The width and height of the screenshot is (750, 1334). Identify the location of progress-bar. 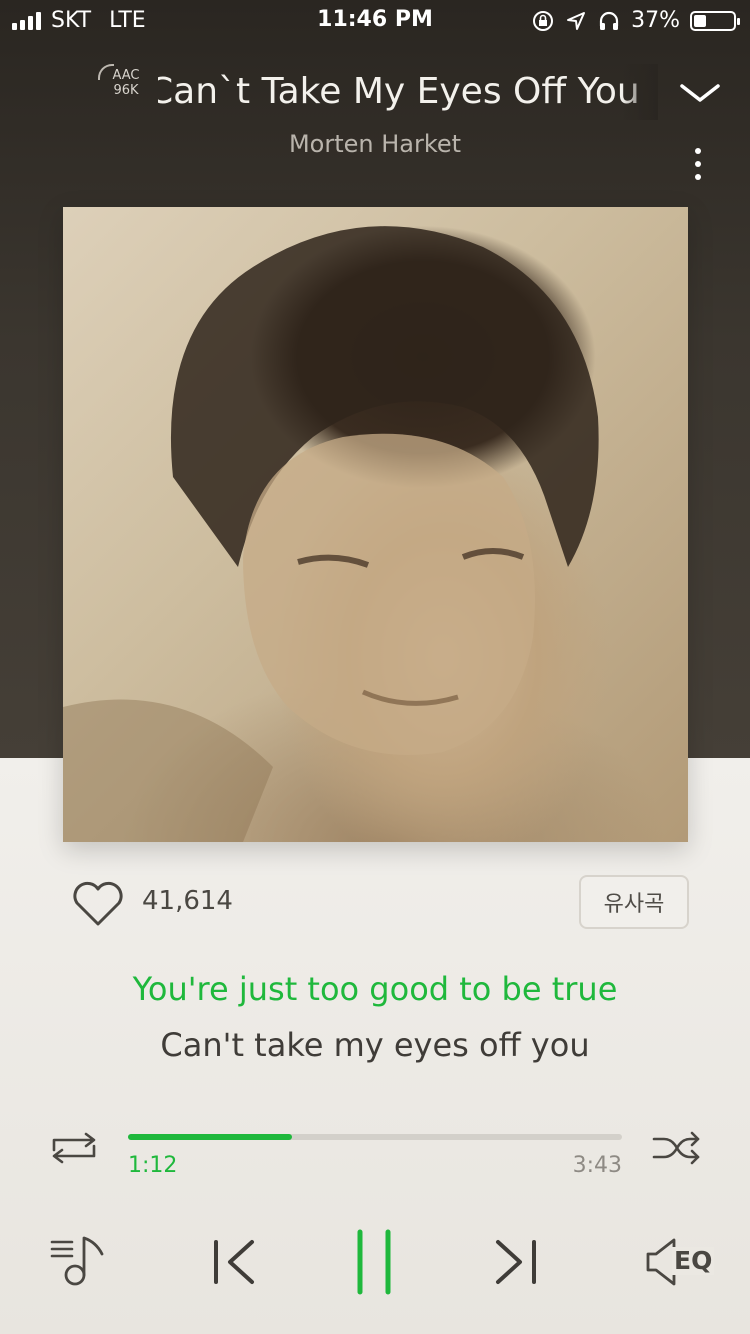
(375, 1137).